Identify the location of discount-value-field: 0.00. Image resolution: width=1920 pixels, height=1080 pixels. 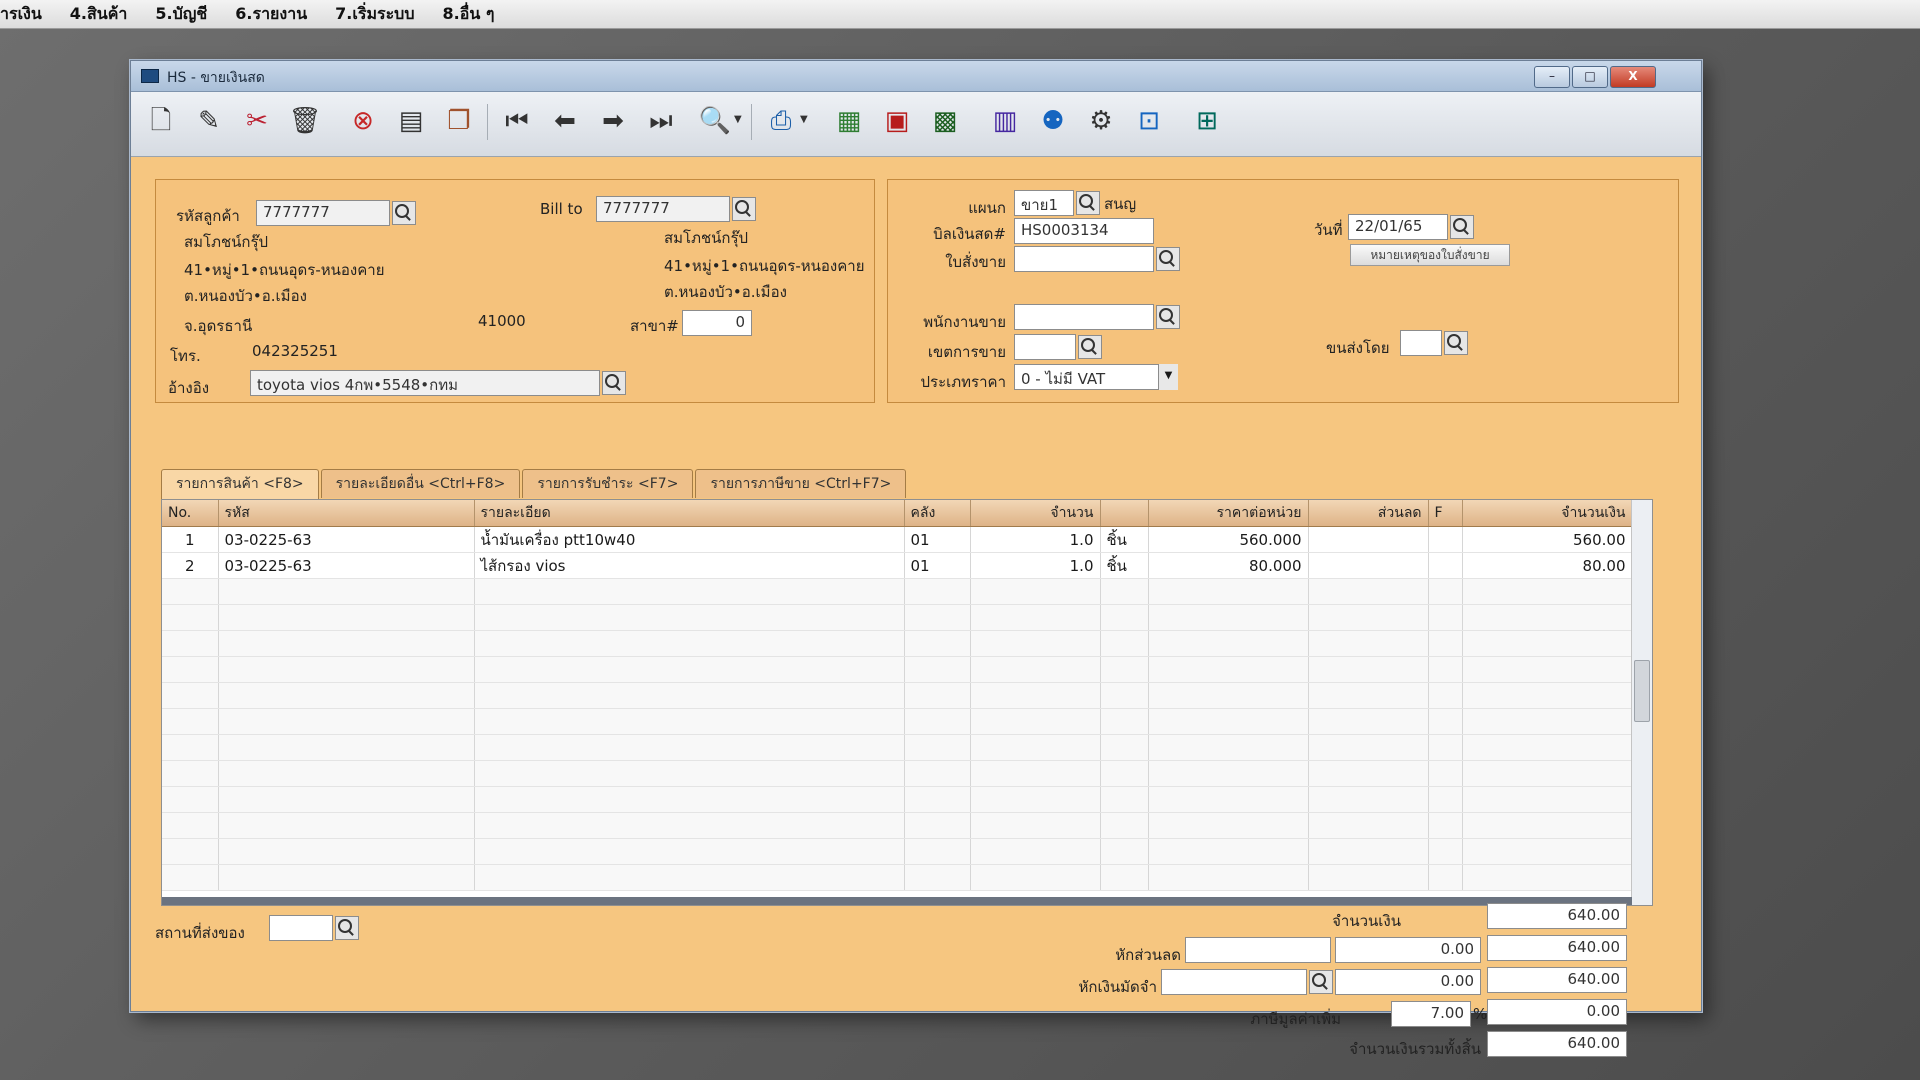
(1408, 950).